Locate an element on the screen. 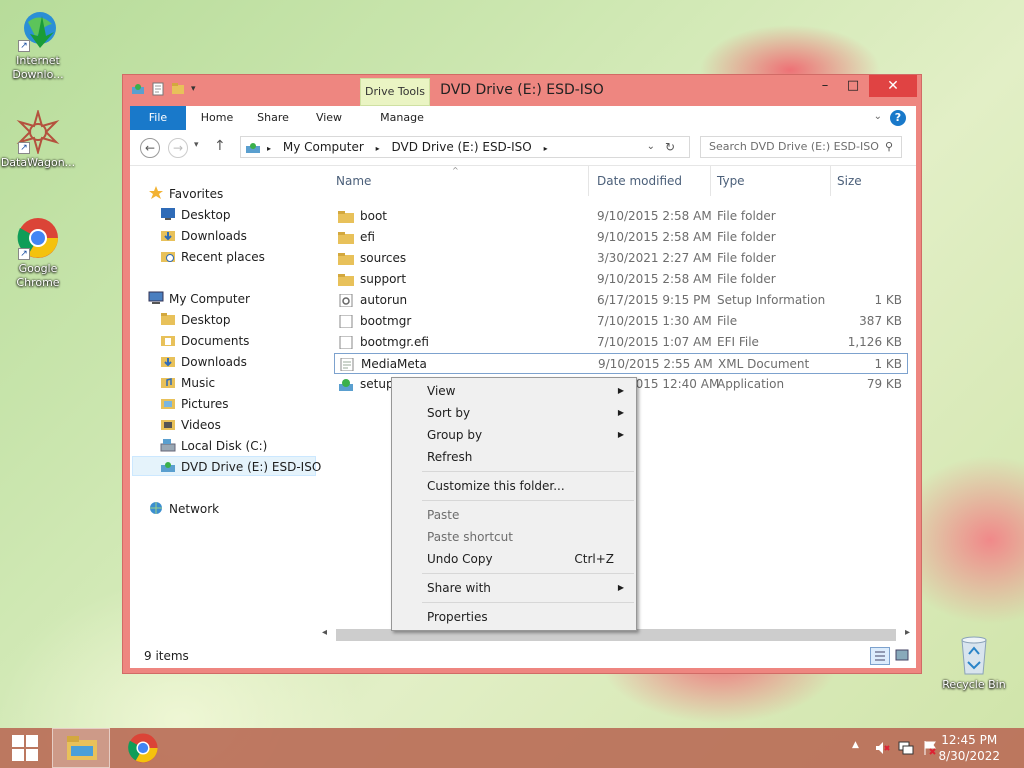 The width and height of the screenshot is (1024, 768). nav-computer-pictures: Pictures is located at coordinates (194, 404).